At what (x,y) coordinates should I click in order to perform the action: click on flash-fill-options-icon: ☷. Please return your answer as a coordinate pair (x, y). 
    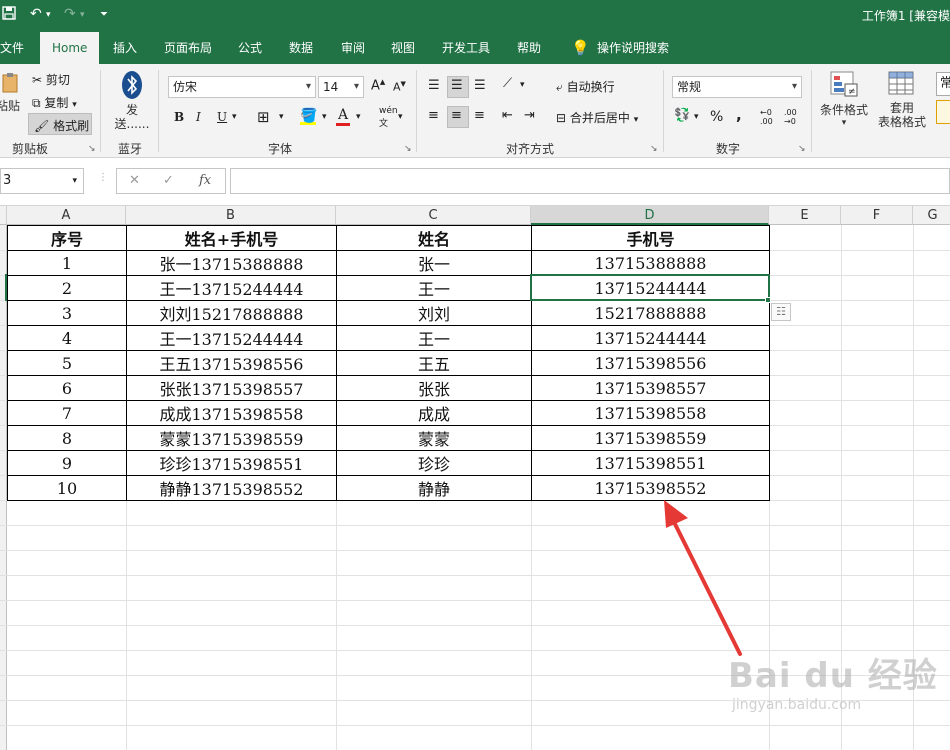
    Looking at the image, I should click on (781, 312).